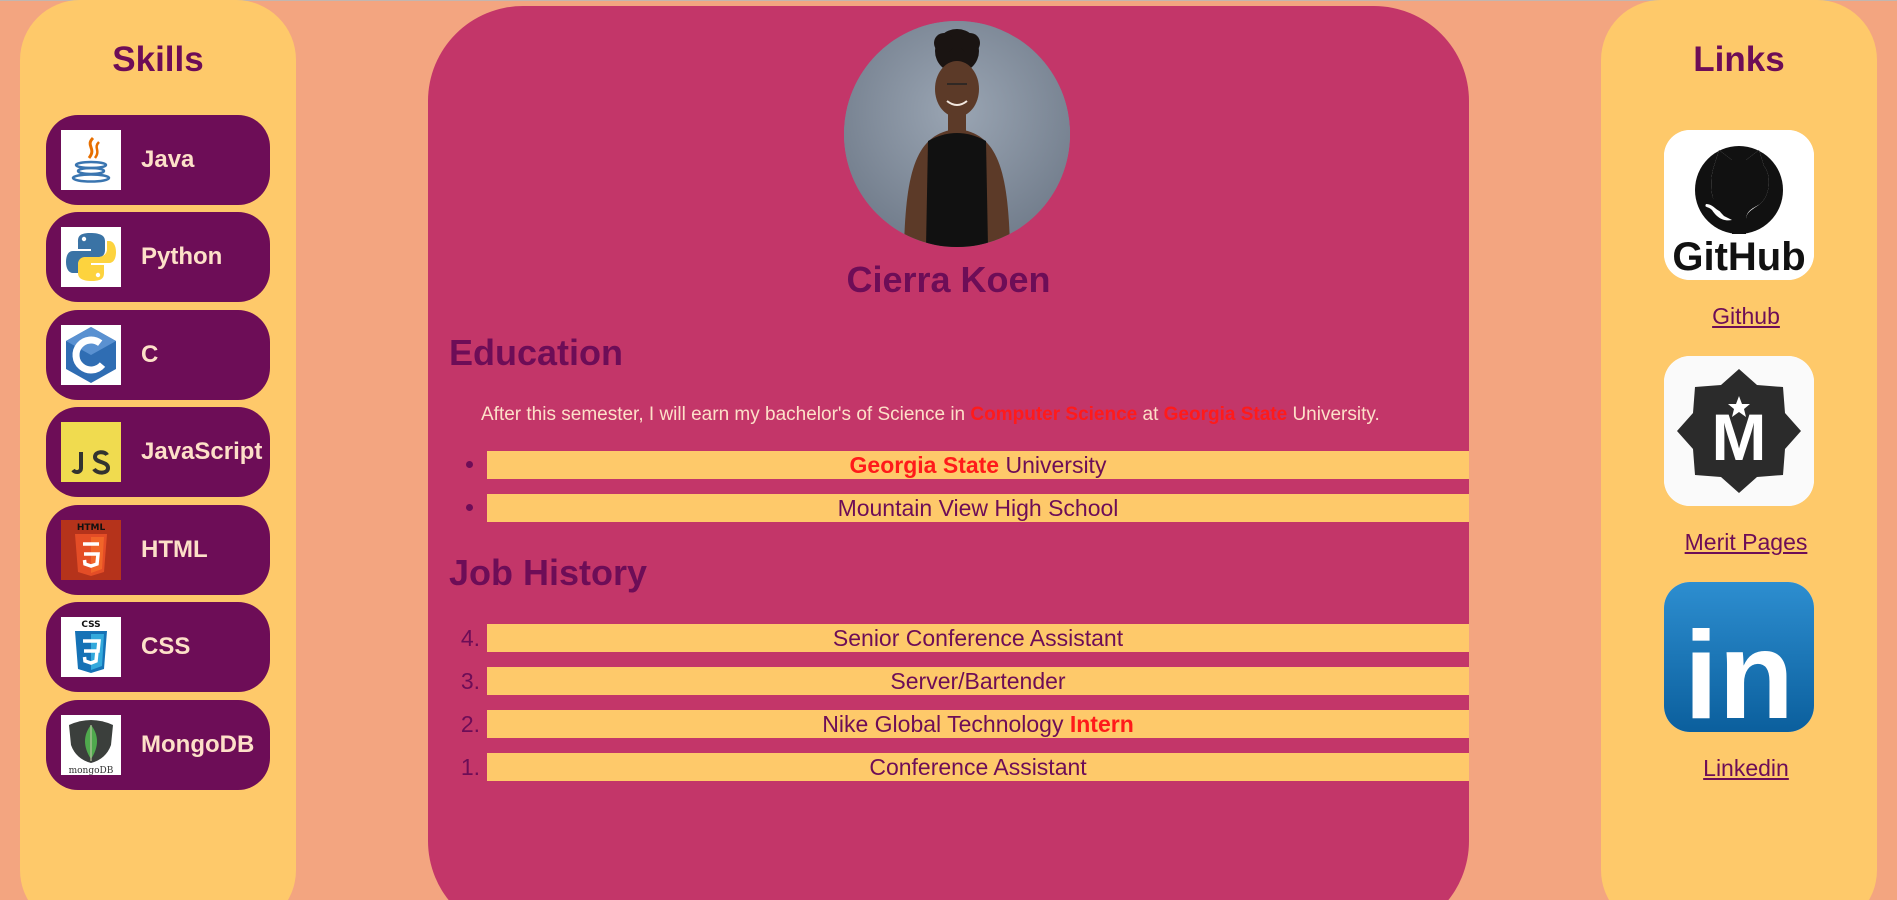 This screenshot has height=900, width=1897. I want to click on job-number: 4., so click(470, 638).